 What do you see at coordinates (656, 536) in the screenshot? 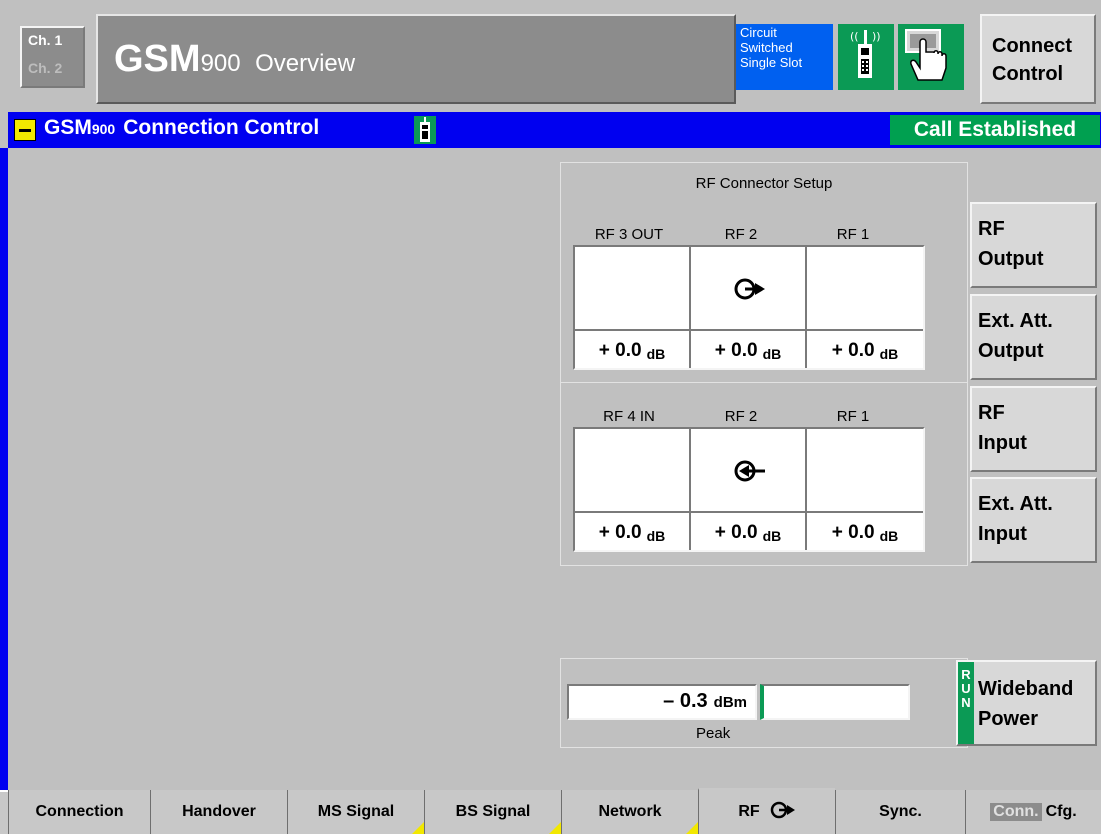
I see `rf4-in-unit: dB` at bounding box center [656, 536].